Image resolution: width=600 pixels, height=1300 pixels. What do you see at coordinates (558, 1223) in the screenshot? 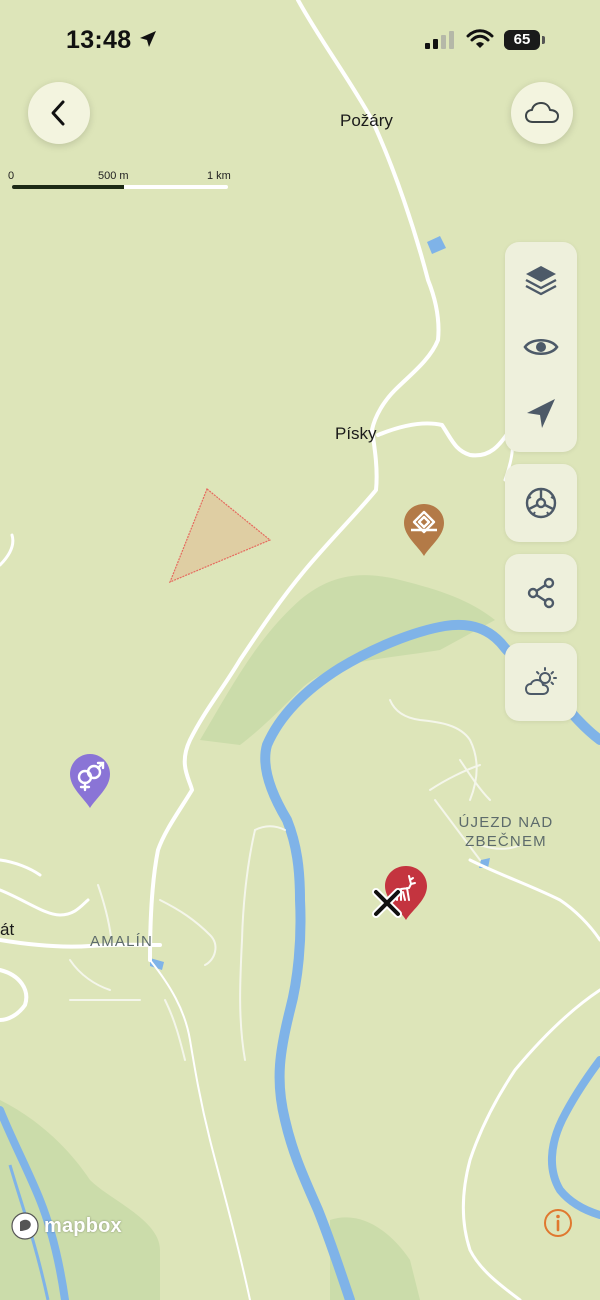
I see `info-icon` at bounding box center [558, 1223].